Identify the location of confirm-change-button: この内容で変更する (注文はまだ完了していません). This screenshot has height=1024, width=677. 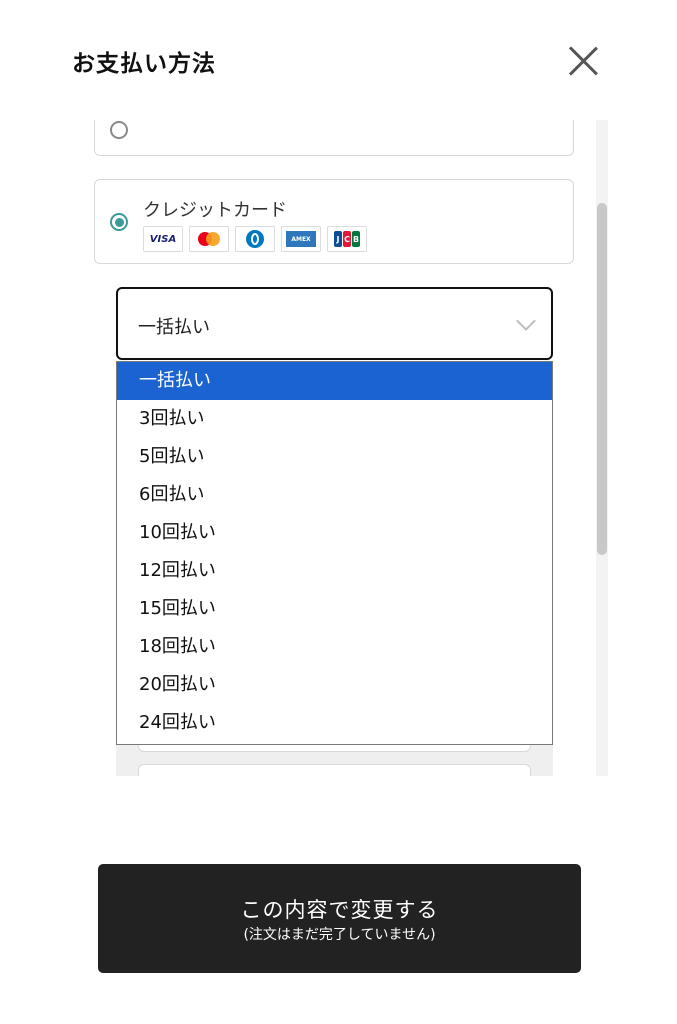
(339, 918).